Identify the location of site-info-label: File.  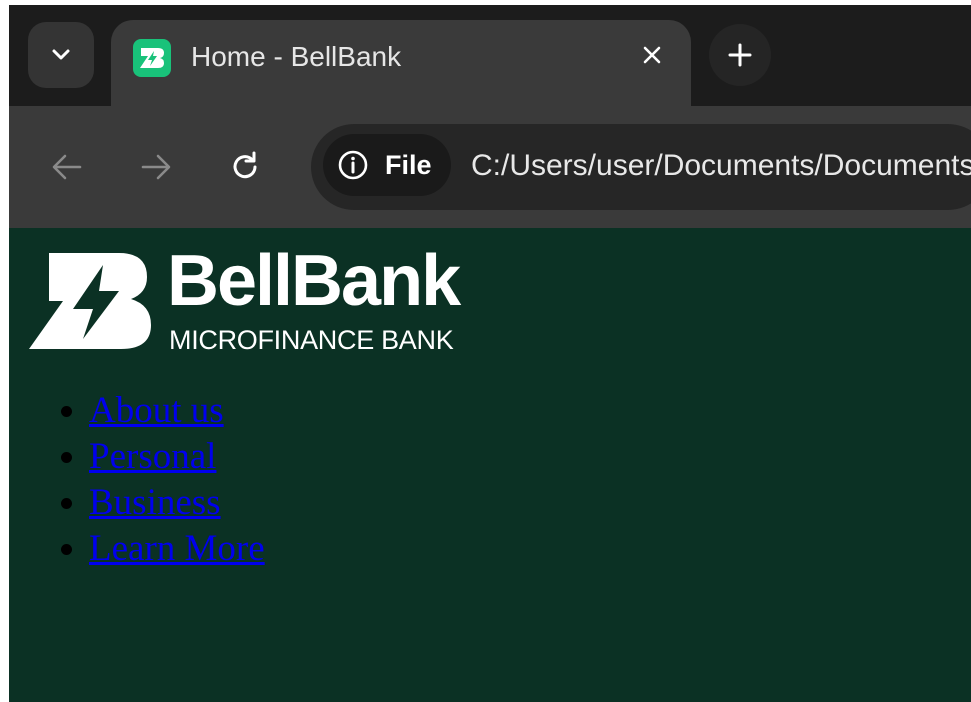
(408, 165).